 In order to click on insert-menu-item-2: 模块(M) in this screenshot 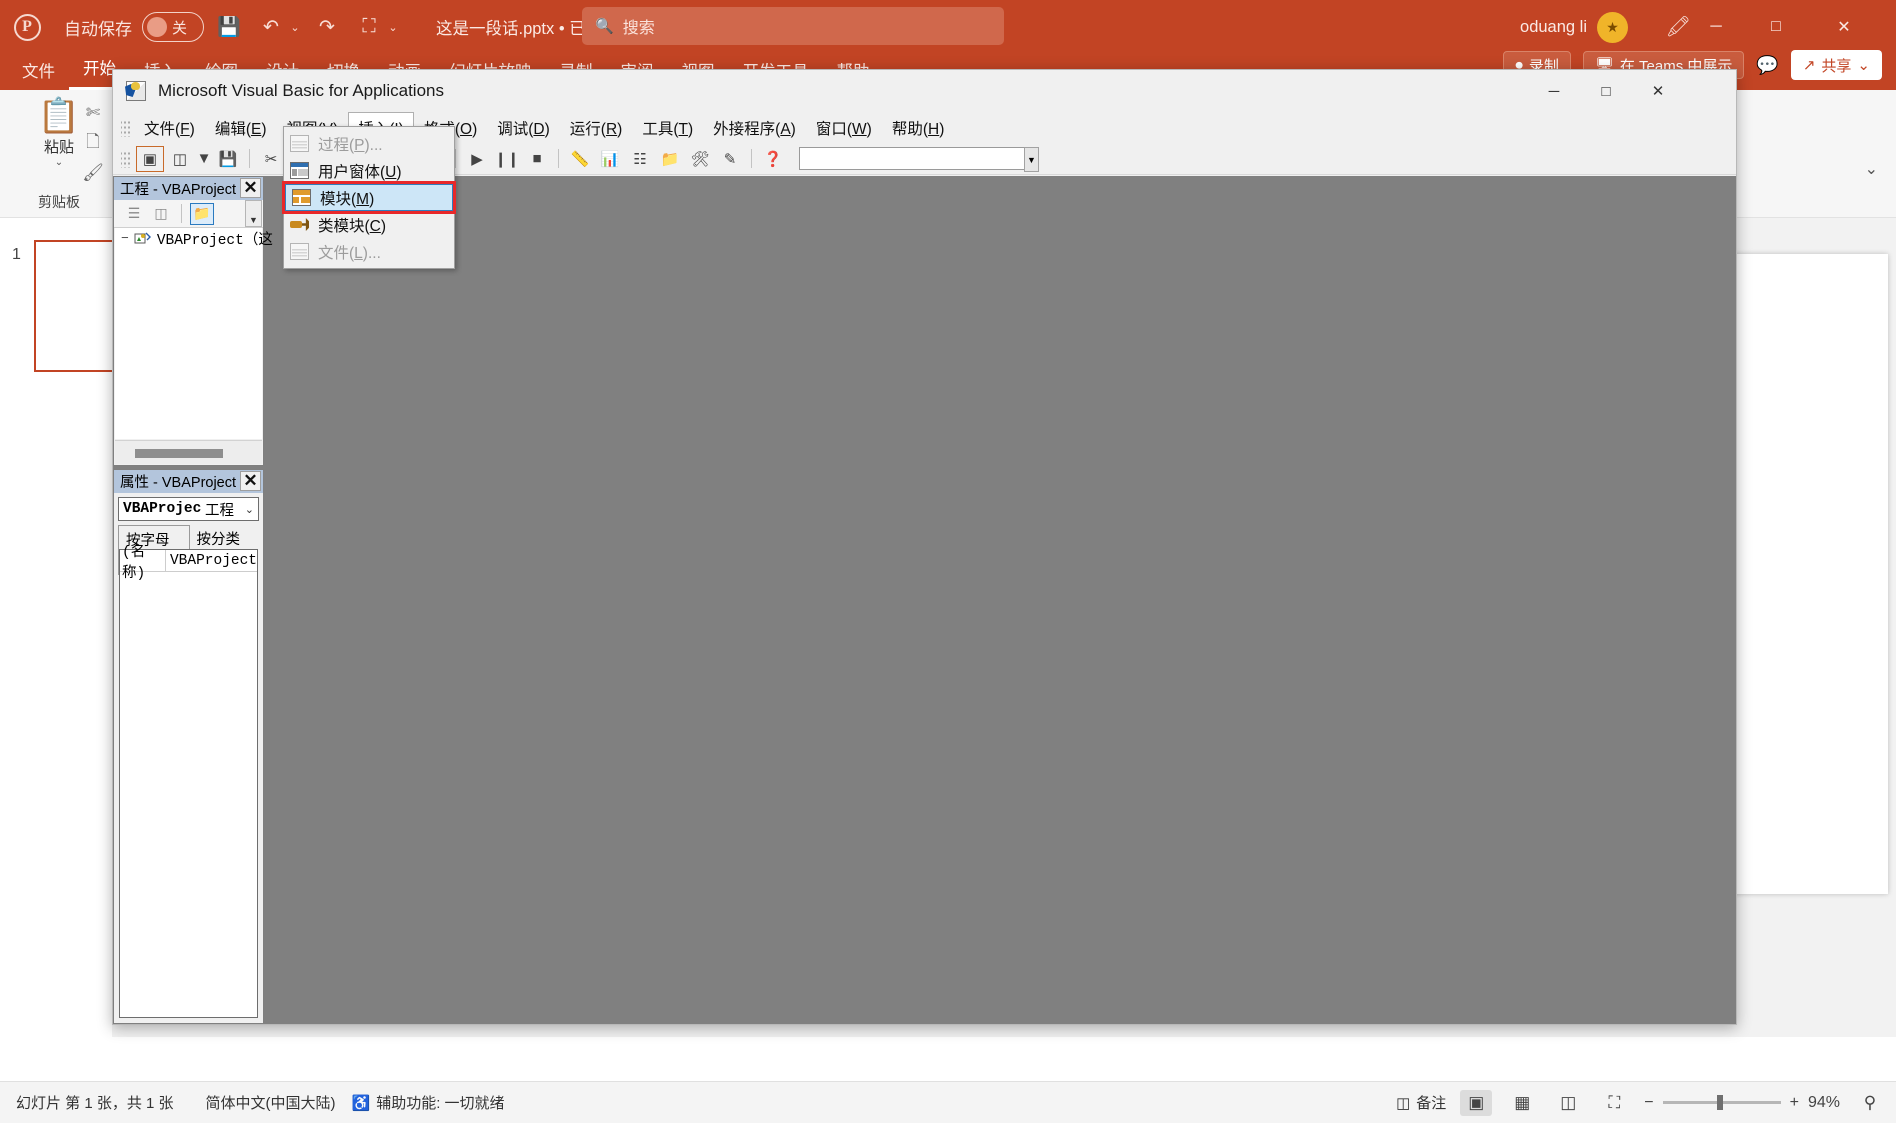, I will do `click(369, 197)`.